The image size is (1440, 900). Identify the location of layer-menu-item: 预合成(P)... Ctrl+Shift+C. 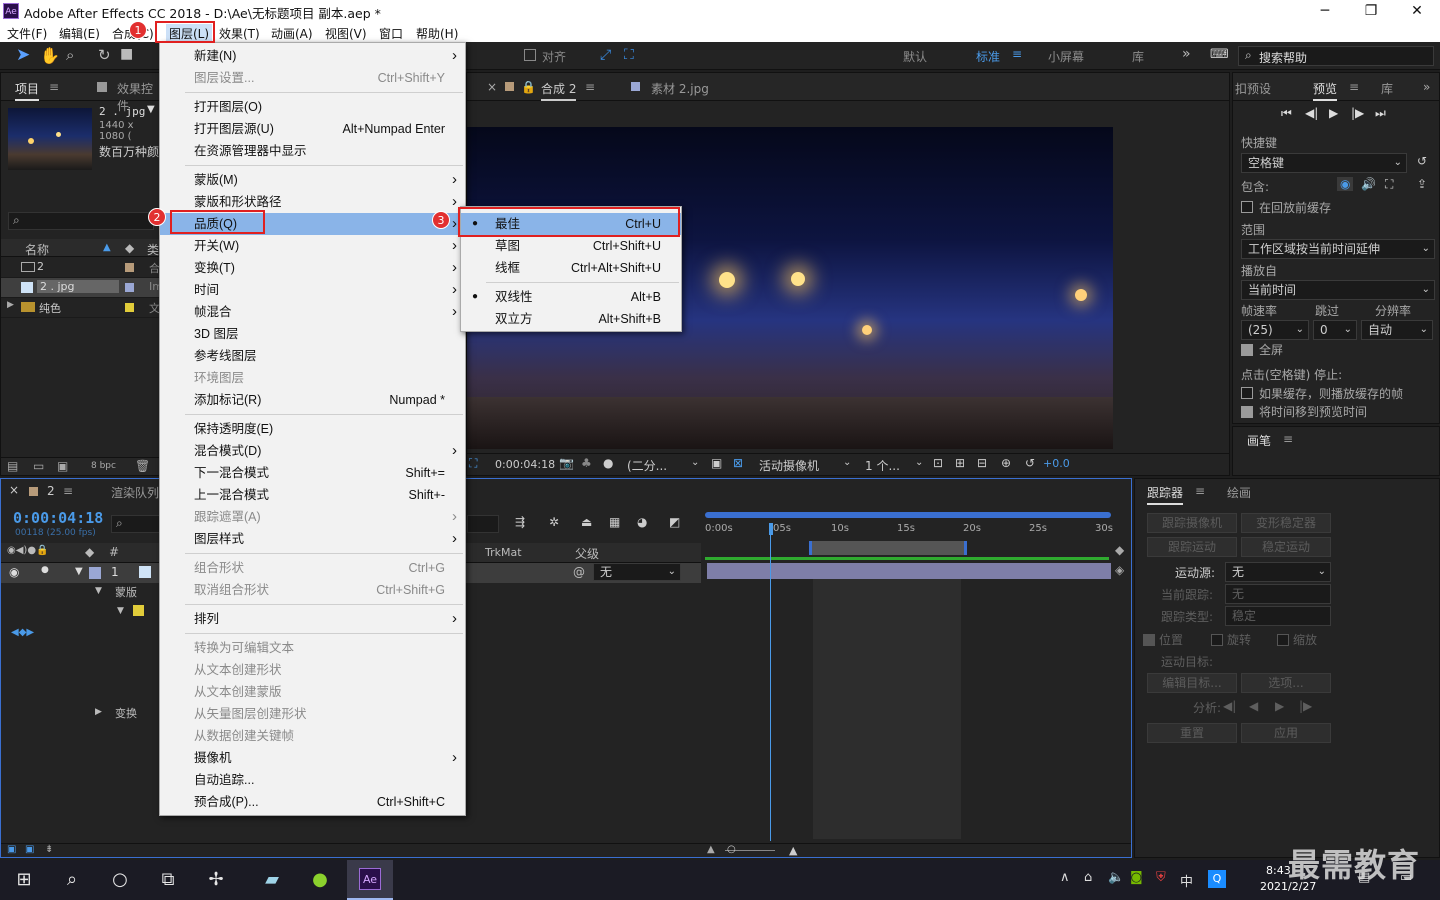
(312, 802).